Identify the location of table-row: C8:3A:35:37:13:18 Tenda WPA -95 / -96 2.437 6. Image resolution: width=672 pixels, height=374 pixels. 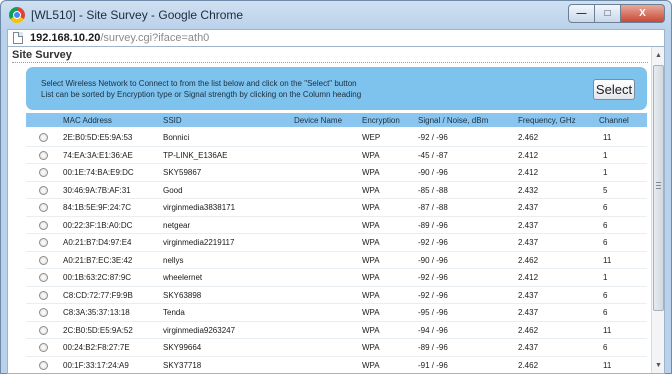
(336, 313).